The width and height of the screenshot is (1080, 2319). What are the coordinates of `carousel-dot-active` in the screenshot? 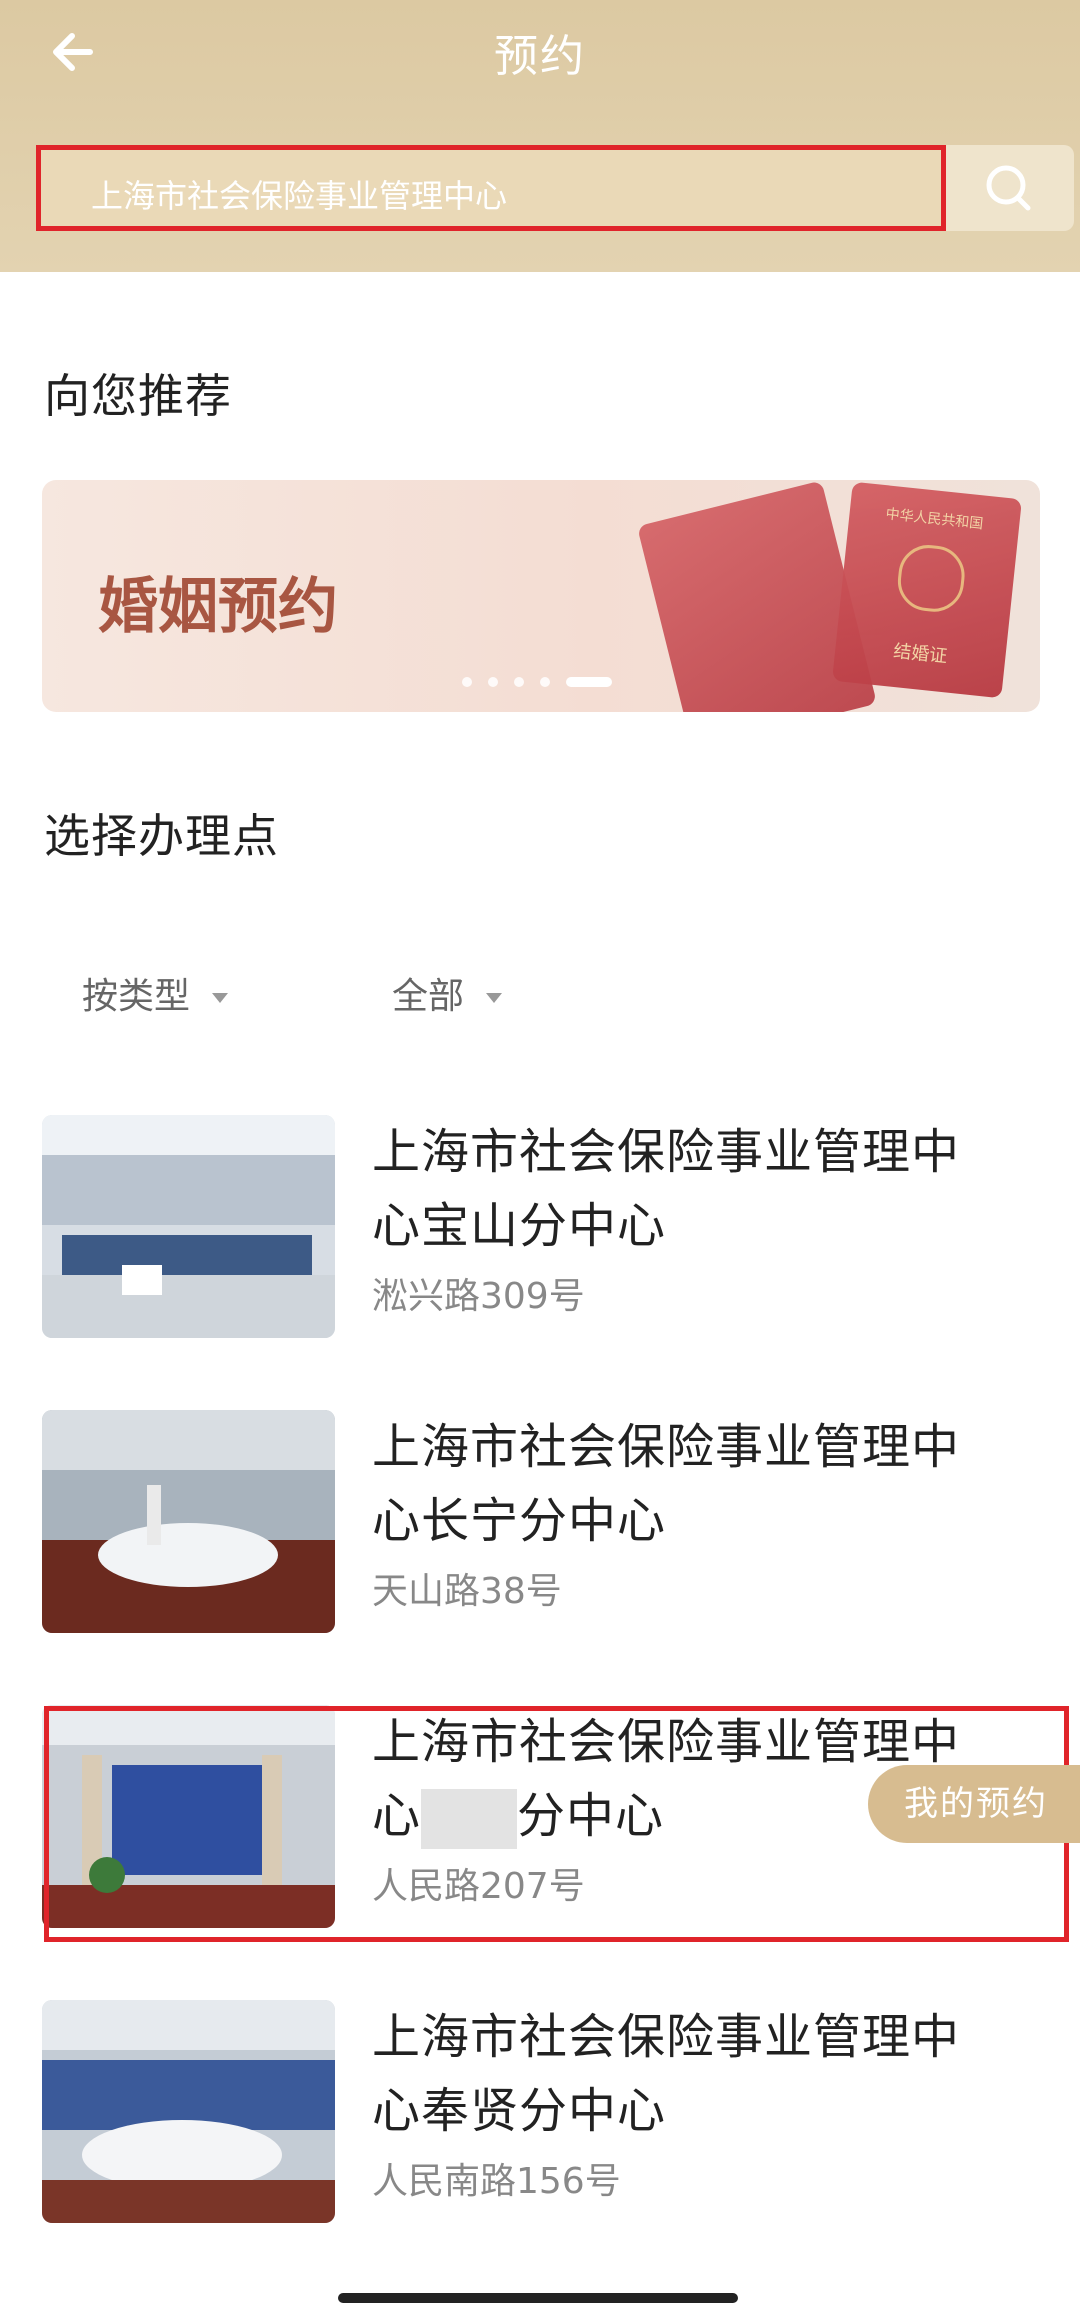 It's located at (589, 682).